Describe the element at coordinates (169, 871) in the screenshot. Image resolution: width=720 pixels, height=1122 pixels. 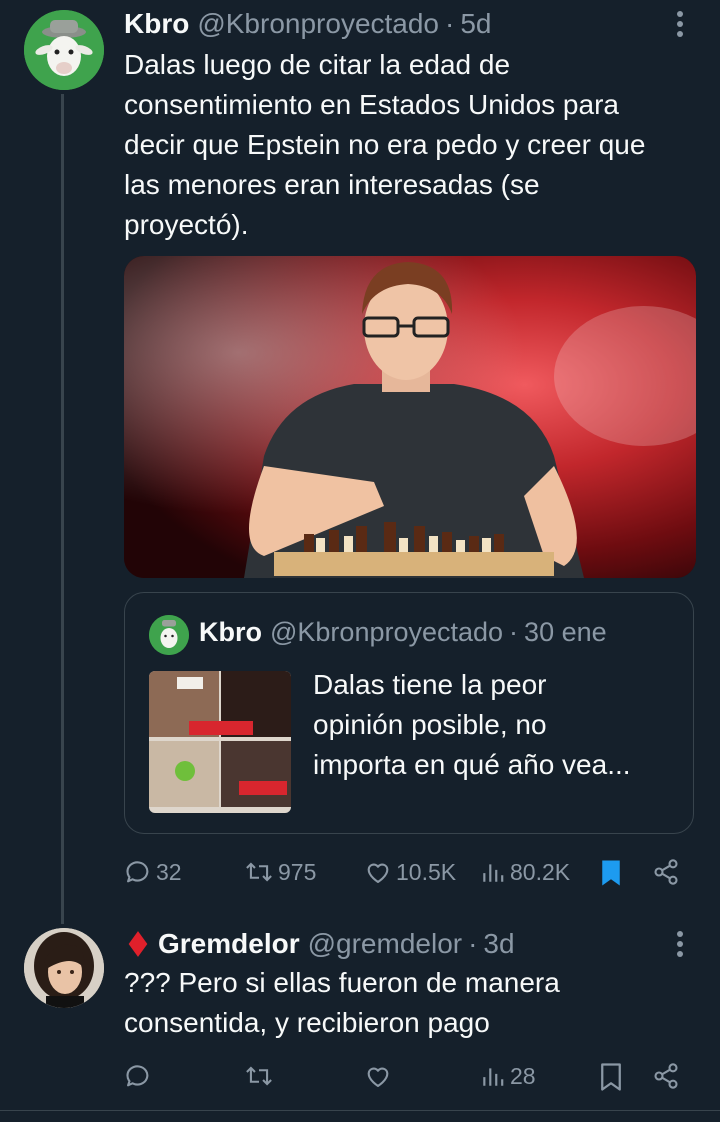
I see `reply-count: 32` at that location.